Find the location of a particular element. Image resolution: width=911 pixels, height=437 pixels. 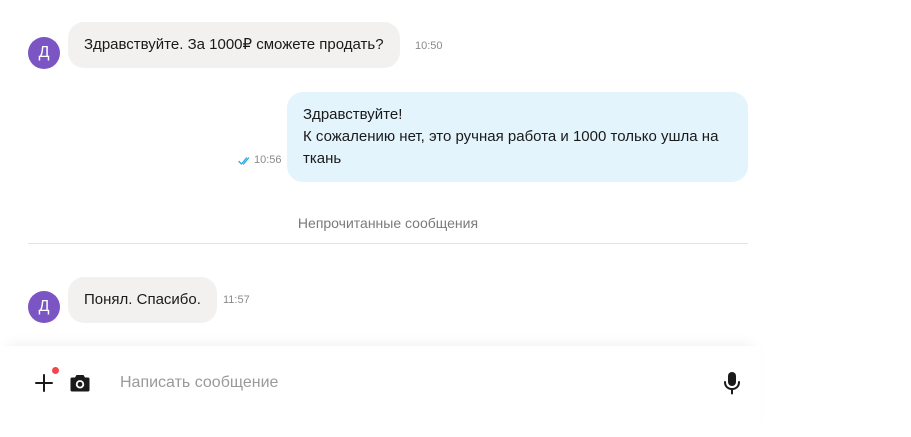

camera-icon is located at coordinates (80, 385).